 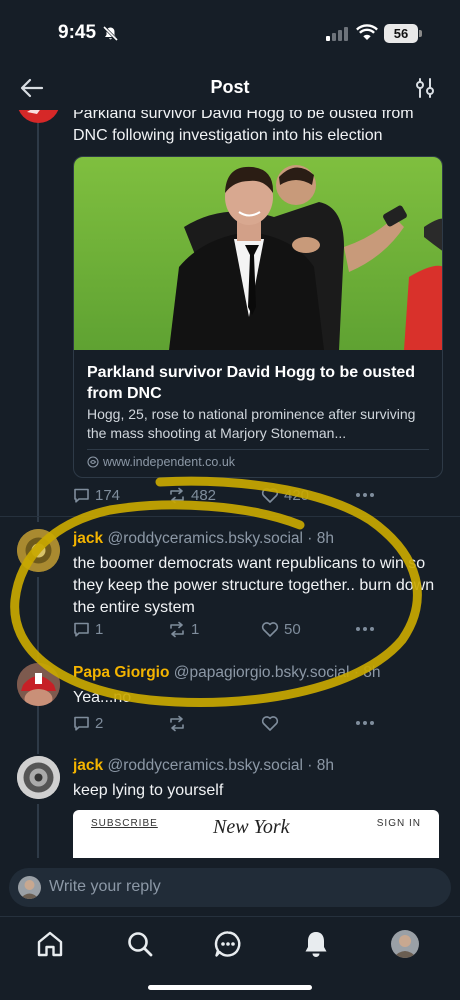 What do you see at coordinates (228, 726) in the screenshot?
I see `post-actions: 2` at bounding box center [228, 726].